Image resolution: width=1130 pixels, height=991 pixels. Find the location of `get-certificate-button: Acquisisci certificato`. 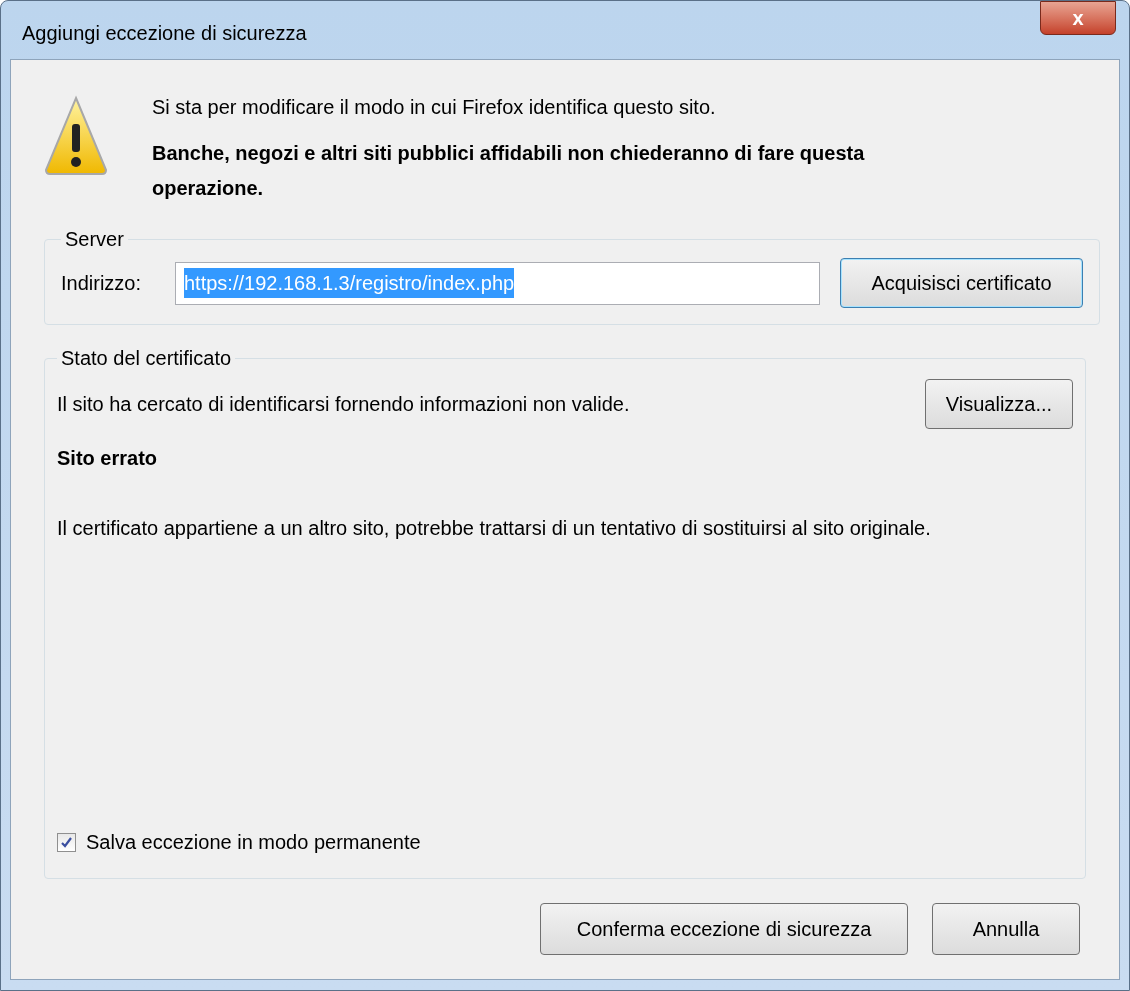

get-certificate-button: Acquisisci certificato is located at coordinates (961, 283).